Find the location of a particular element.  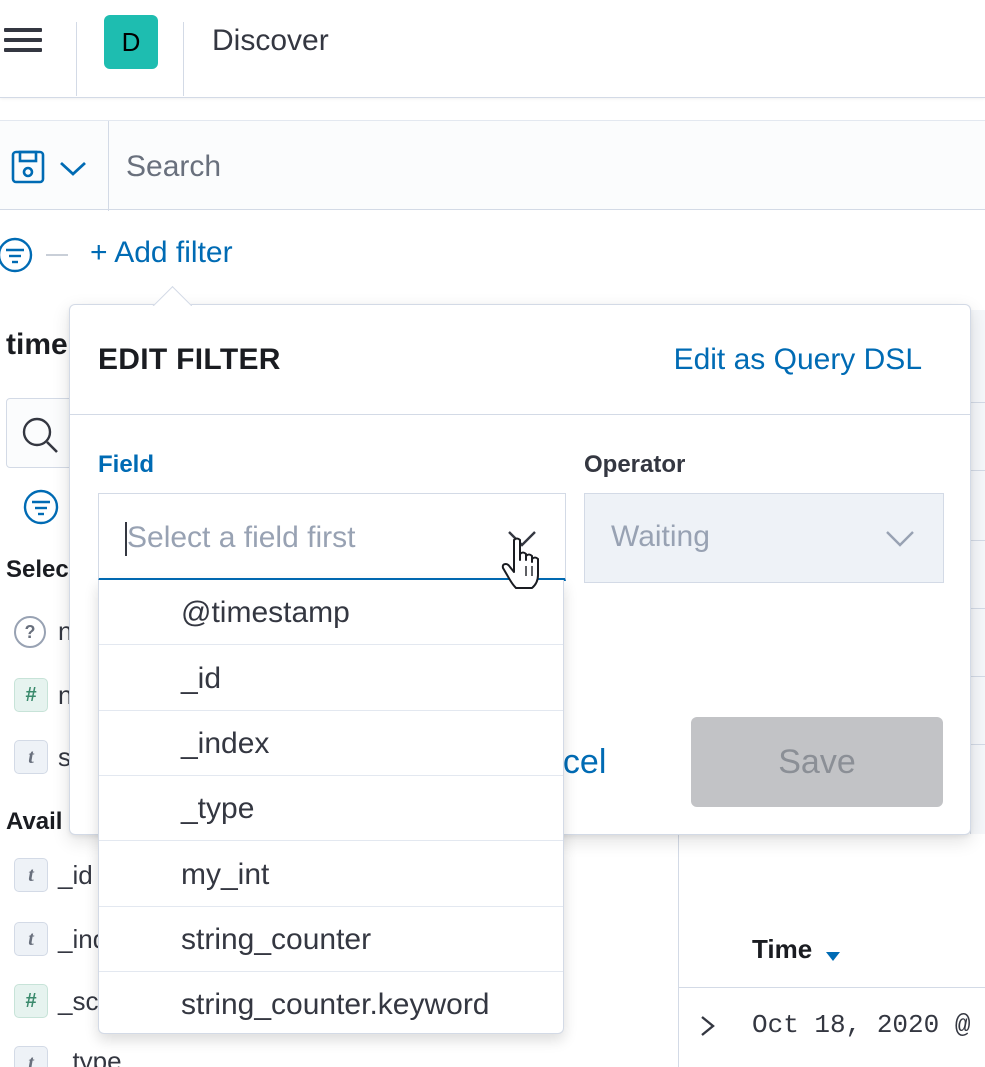

filter-separator is located at coordinates (57, 255).